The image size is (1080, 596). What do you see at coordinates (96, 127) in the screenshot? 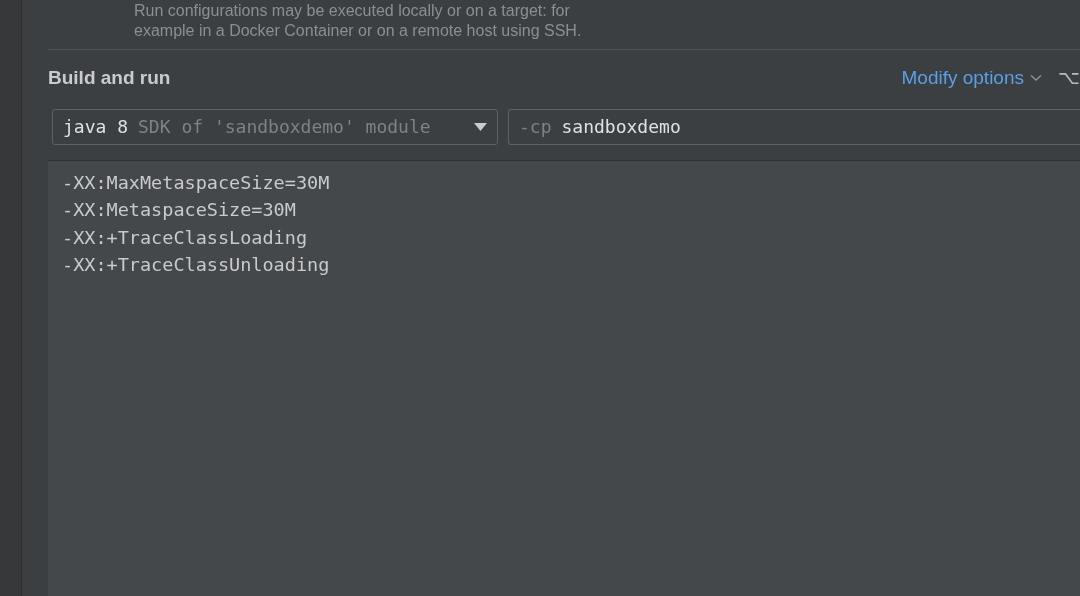
I see `sdk-value: java 8` at bounding box center [96, 127].